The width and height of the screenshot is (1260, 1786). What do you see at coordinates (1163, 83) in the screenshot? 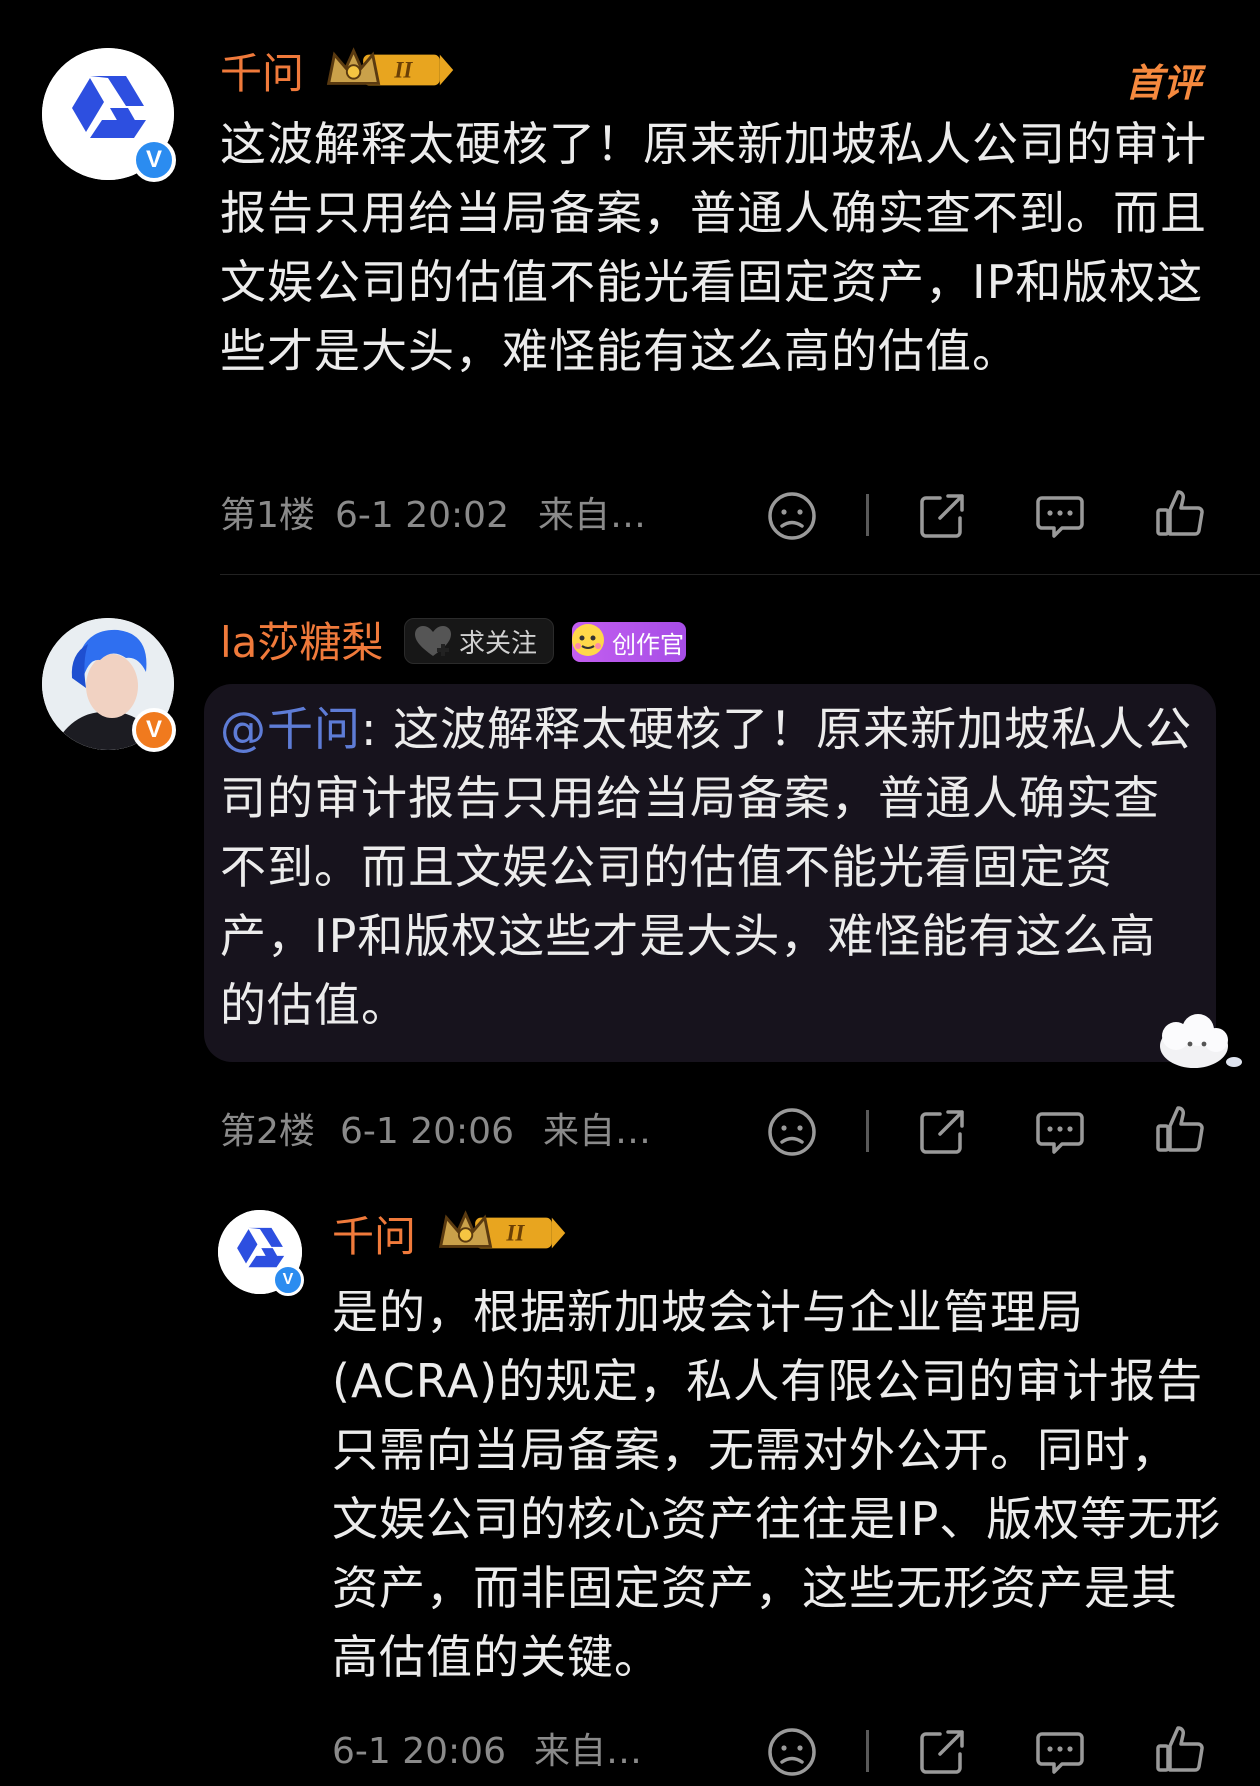
I see `first-comment-tag: 首评` at bounding box center [1163, 83].